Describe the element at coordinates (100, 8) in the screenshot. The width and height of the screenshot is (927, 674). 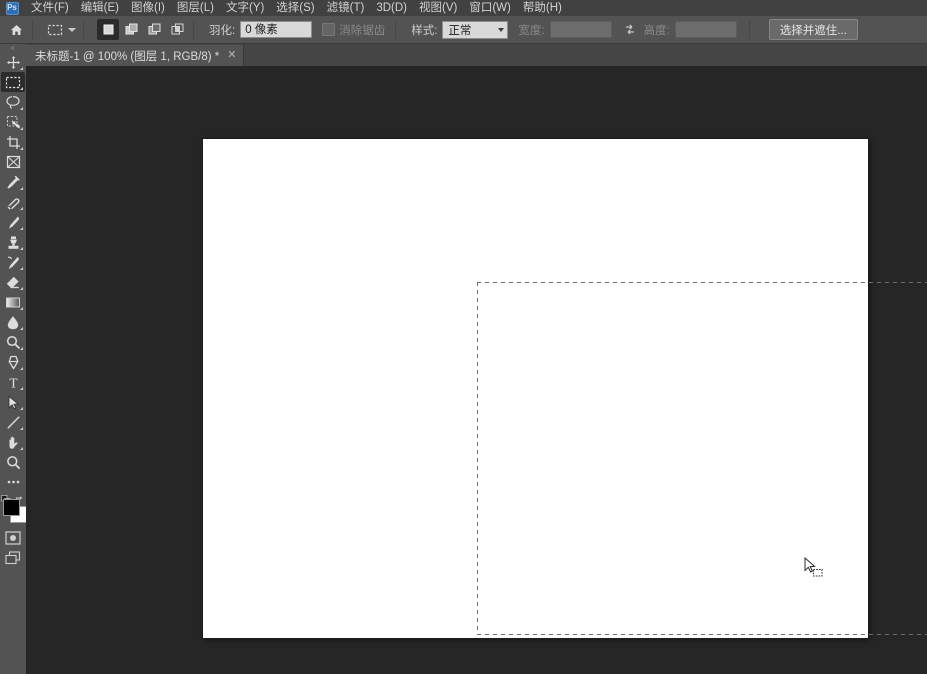
I see `menu-edit: 编辑(E)` at that location.